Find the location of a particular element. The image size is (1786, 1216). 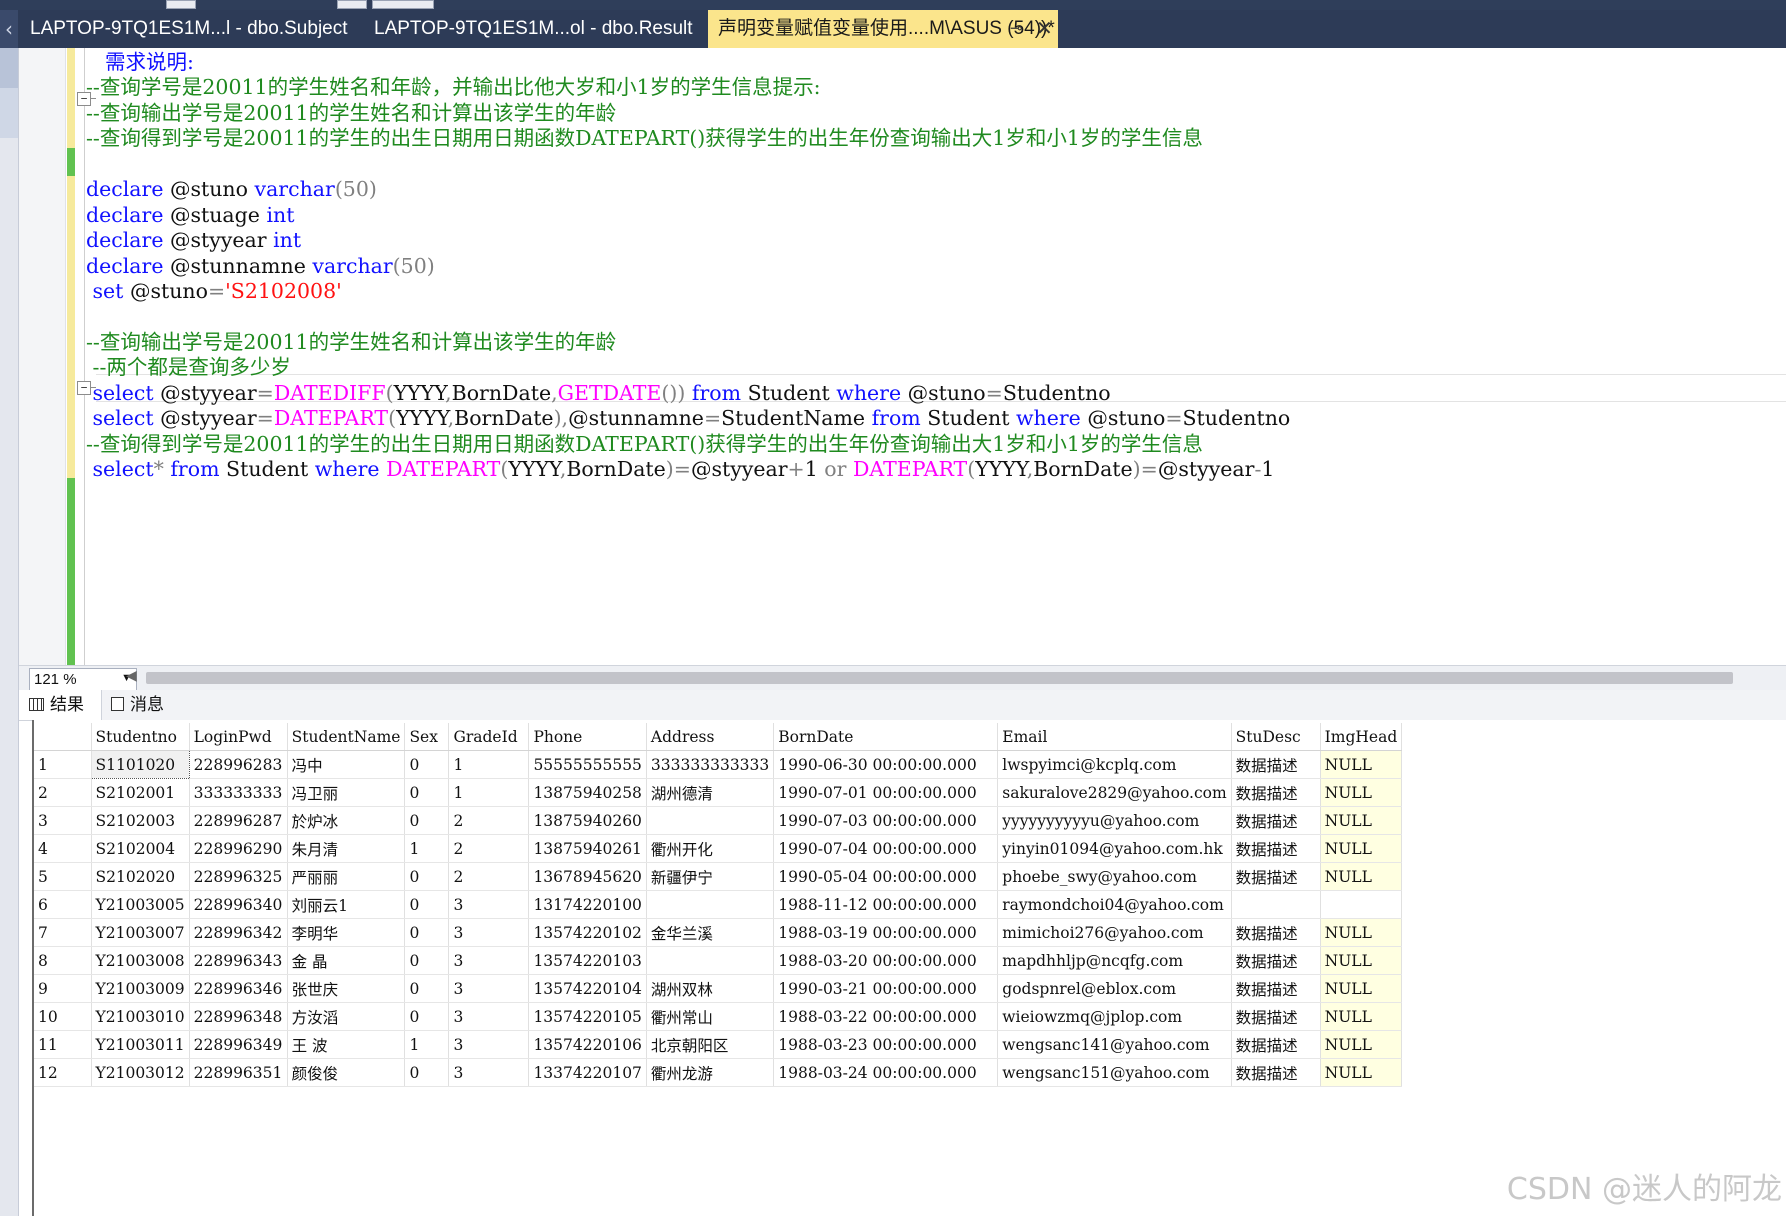

table-cell: 方汝滔 is located at coordinates (346, 1016).